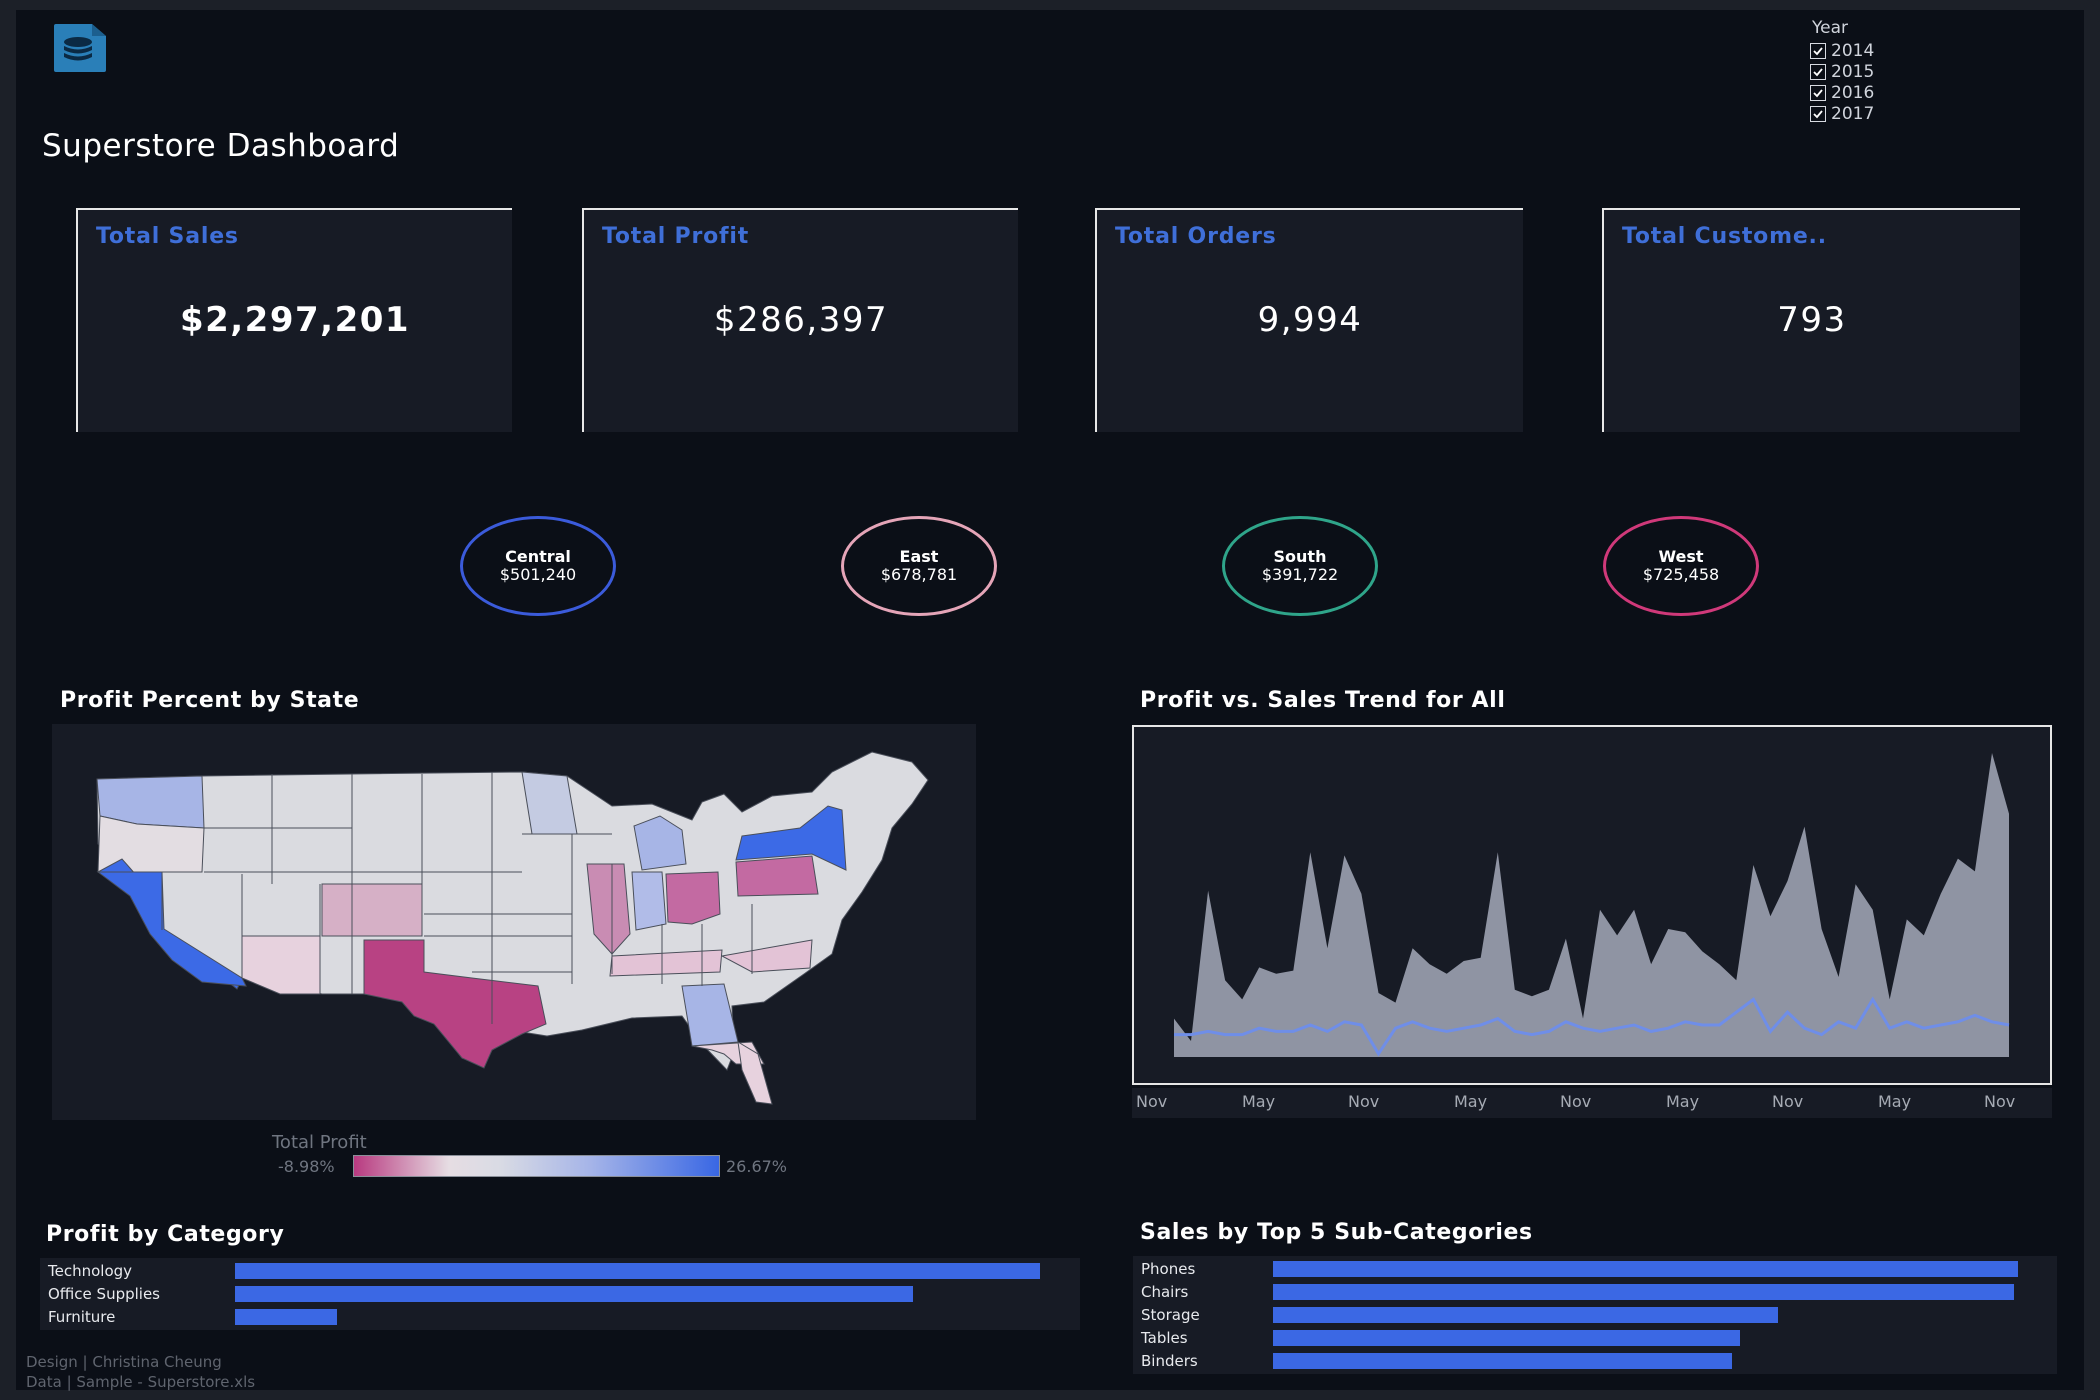 Image resolution: width=2100 pixels, height=1400 pixels. I want to click on kpi-card-total-profit: Total Profit $286,397, so click(800, 320).